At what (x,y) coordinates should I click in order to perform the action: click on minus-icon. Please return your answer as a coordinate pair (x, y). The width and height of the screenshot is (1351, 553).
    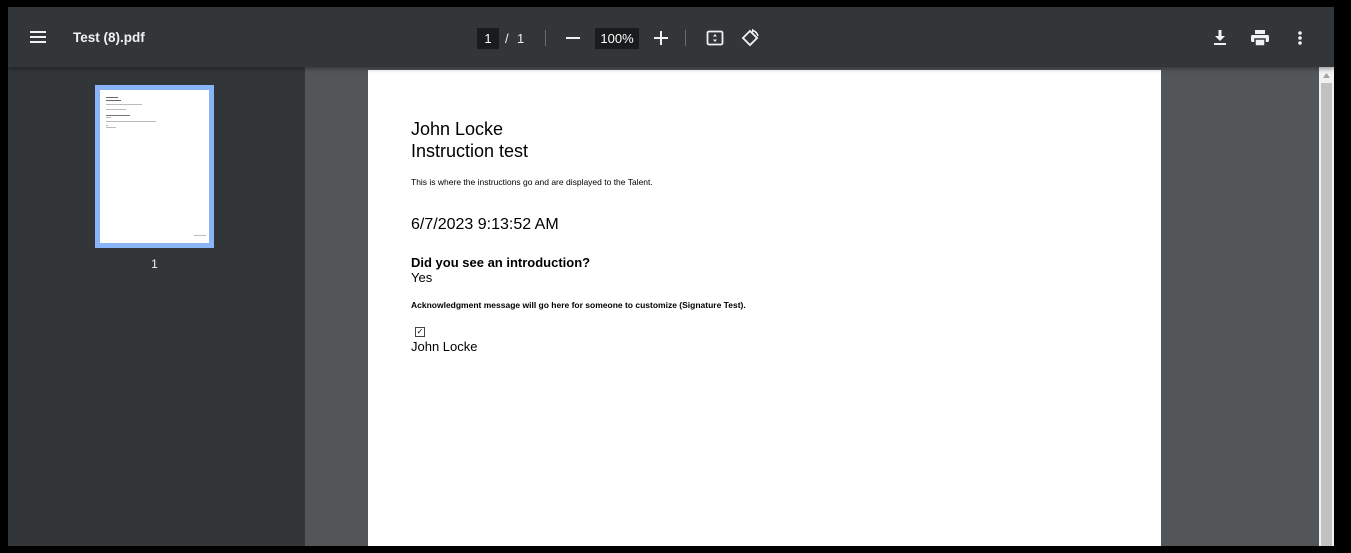
    Looking at the image, I should click on (573, 38).